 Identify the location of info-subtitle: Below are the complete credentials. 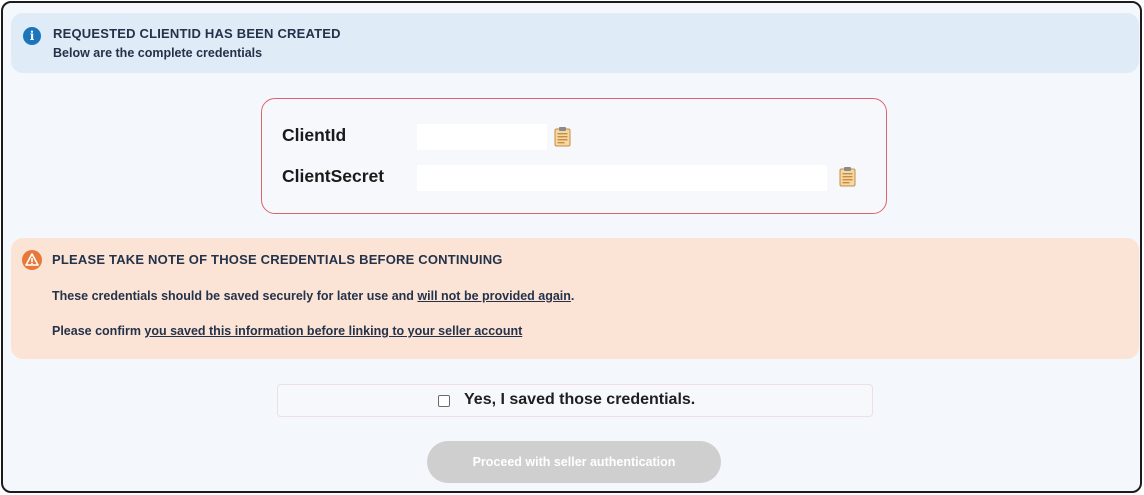
(158, 53).